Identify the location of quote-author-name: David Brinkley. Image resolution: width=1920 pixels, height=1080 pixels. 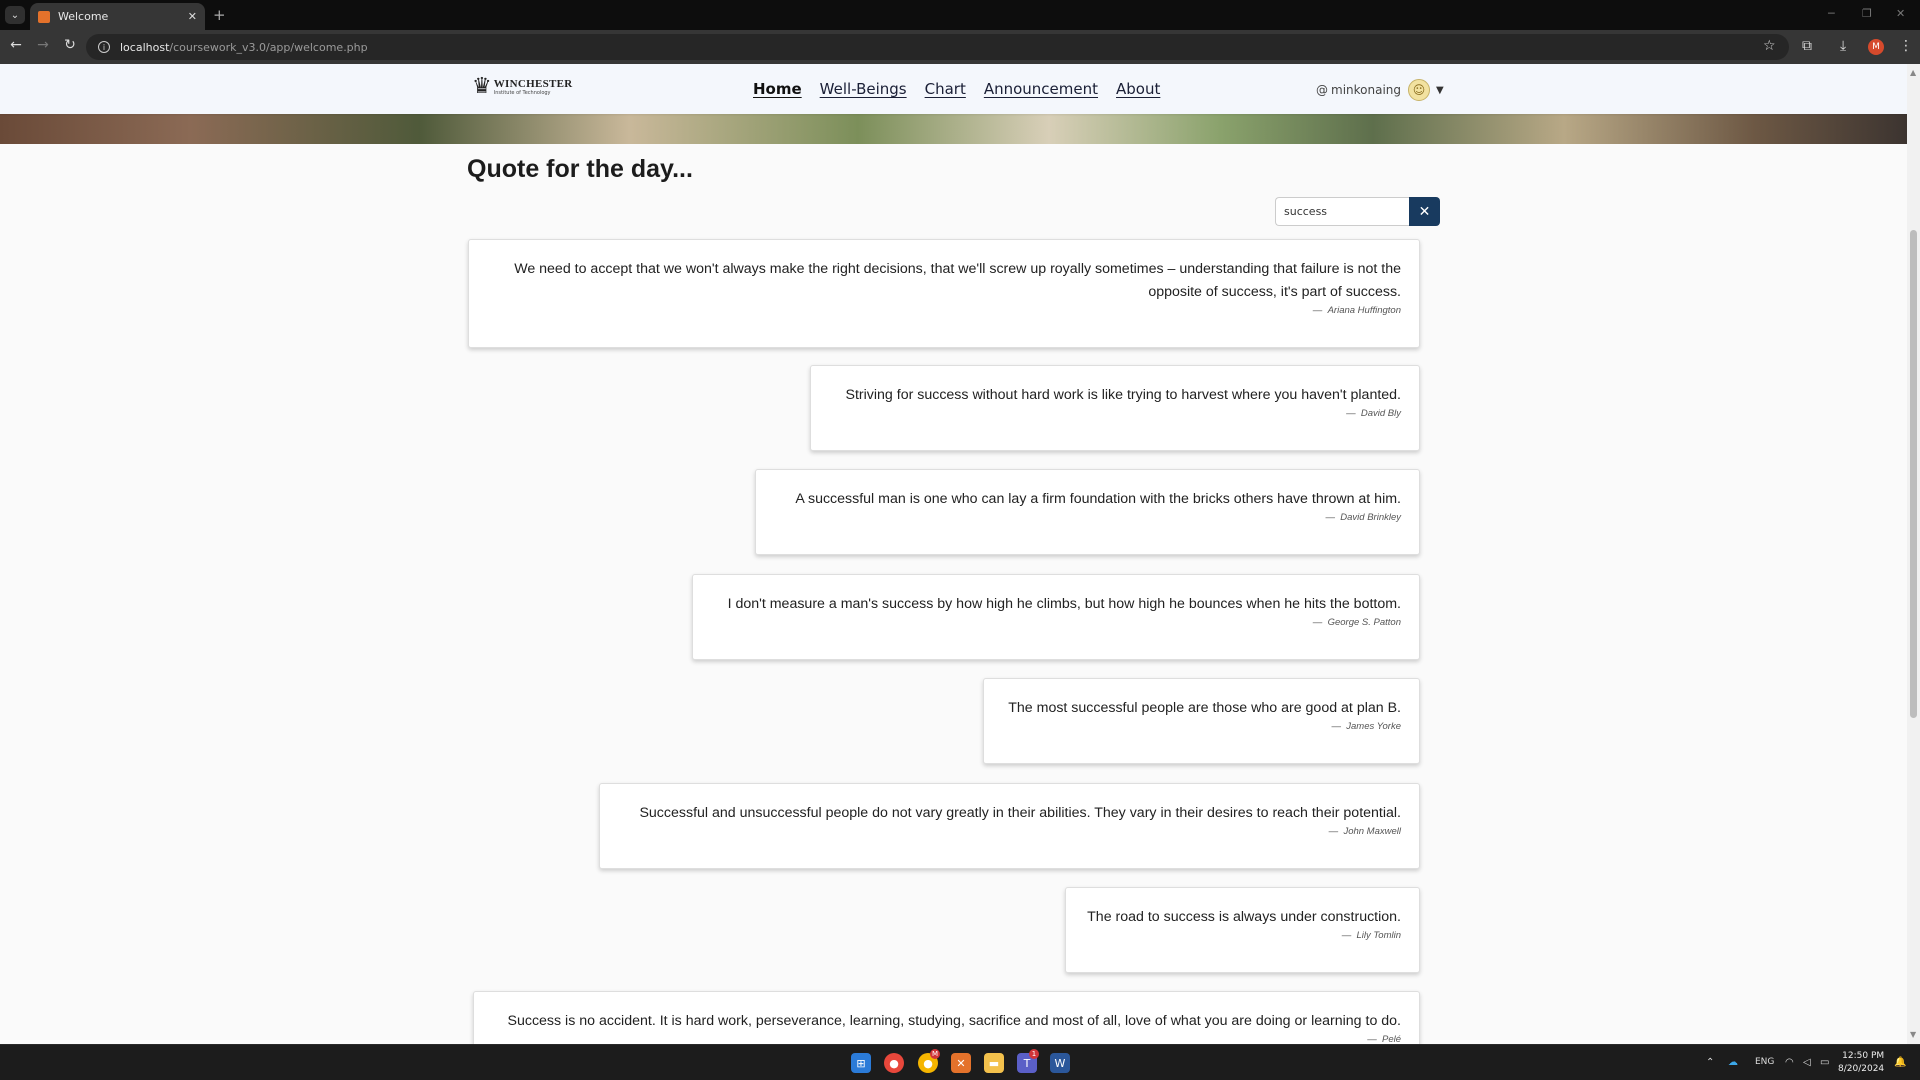
(1370, 517).